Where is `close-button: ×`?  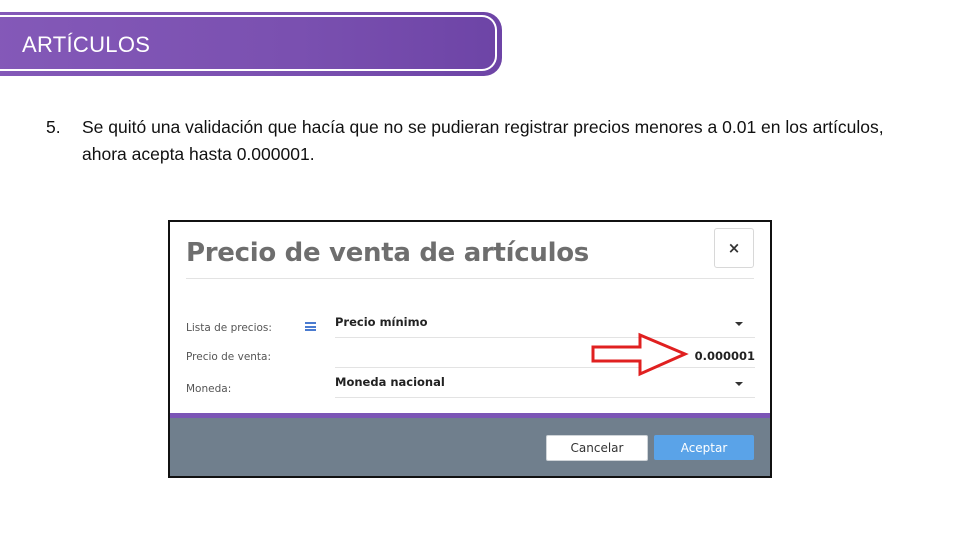 close-button: × is located at coordinates (734, 248).